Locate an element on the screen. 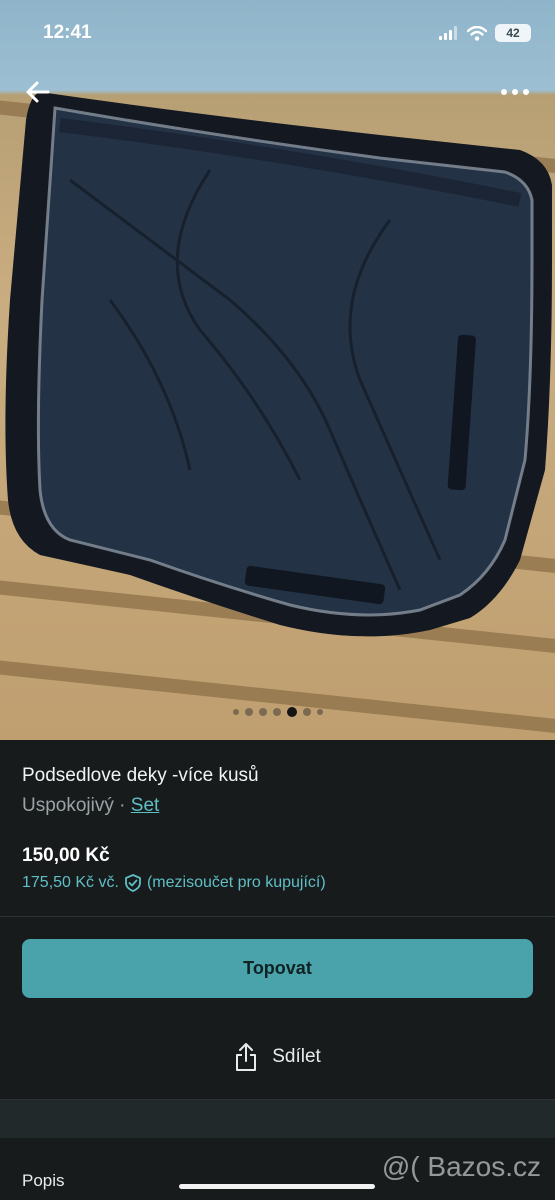 Image resolution: width=555 pixels, height=1200 pixels. share-button: Sdílet is located at coordinates (277, 1057).